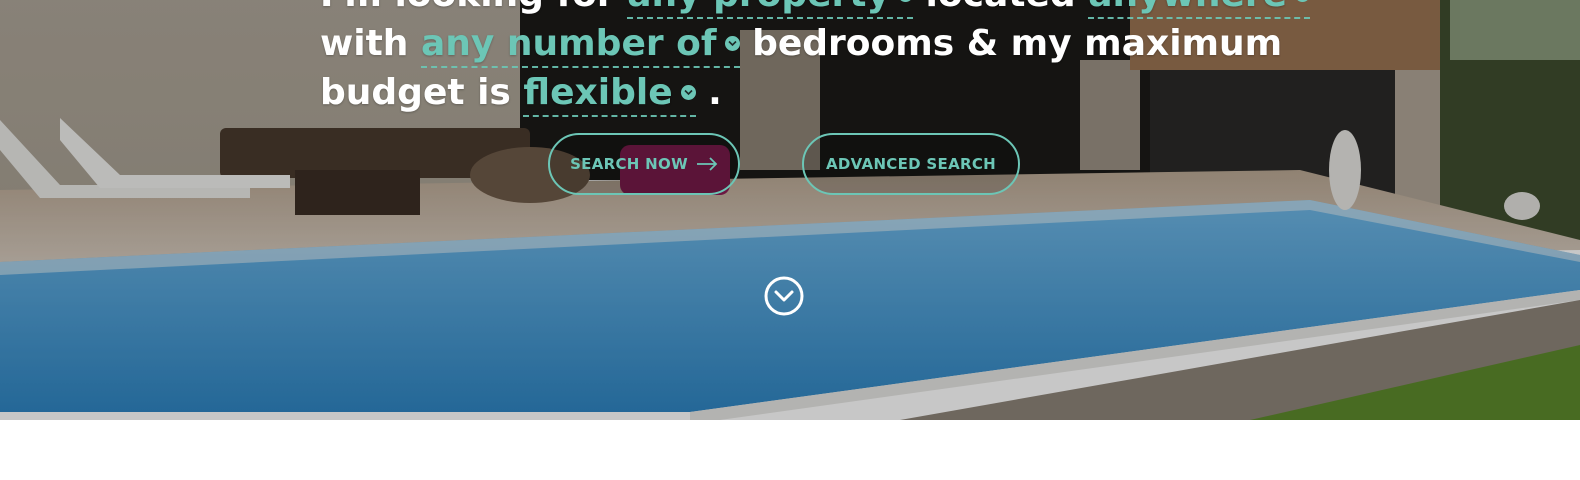 This screenshot has height=480, width=1580. I want to click on headline-text: budget is, so click(415, 92).